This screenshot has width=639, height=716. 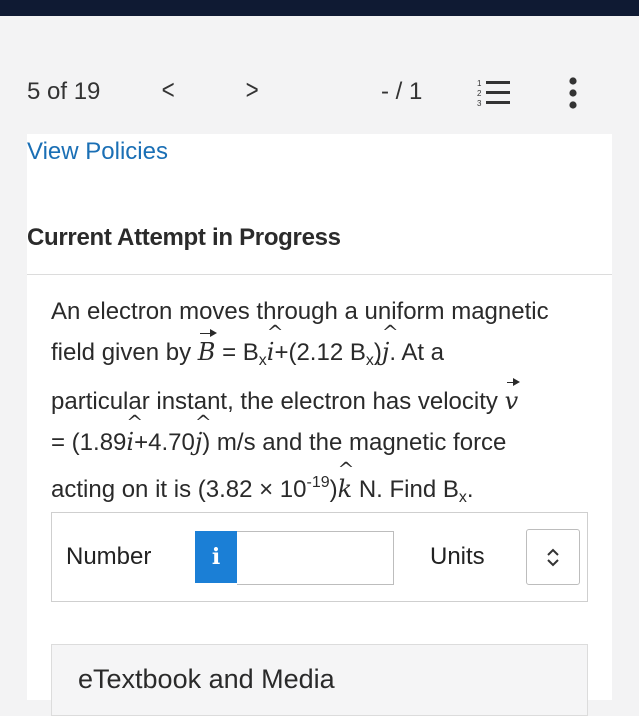 I want to click on divider, so click(x=319, y=274).